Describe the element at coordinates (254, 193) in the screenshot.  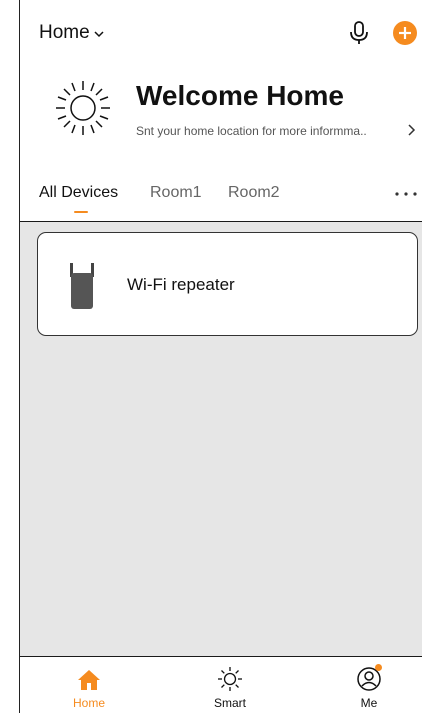
I see `tab-room2: Room2` at that location.